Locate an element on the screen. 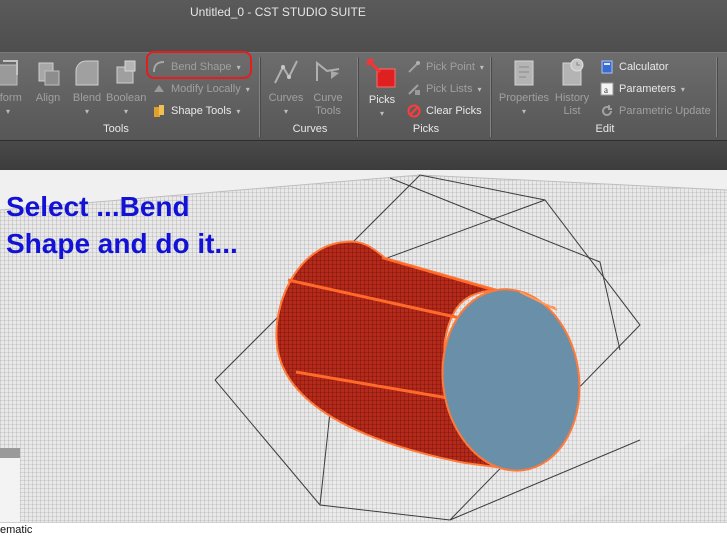 The width and height of the screenshot is (727, 537). pick-point-icon is located at coordinates (414, 67).